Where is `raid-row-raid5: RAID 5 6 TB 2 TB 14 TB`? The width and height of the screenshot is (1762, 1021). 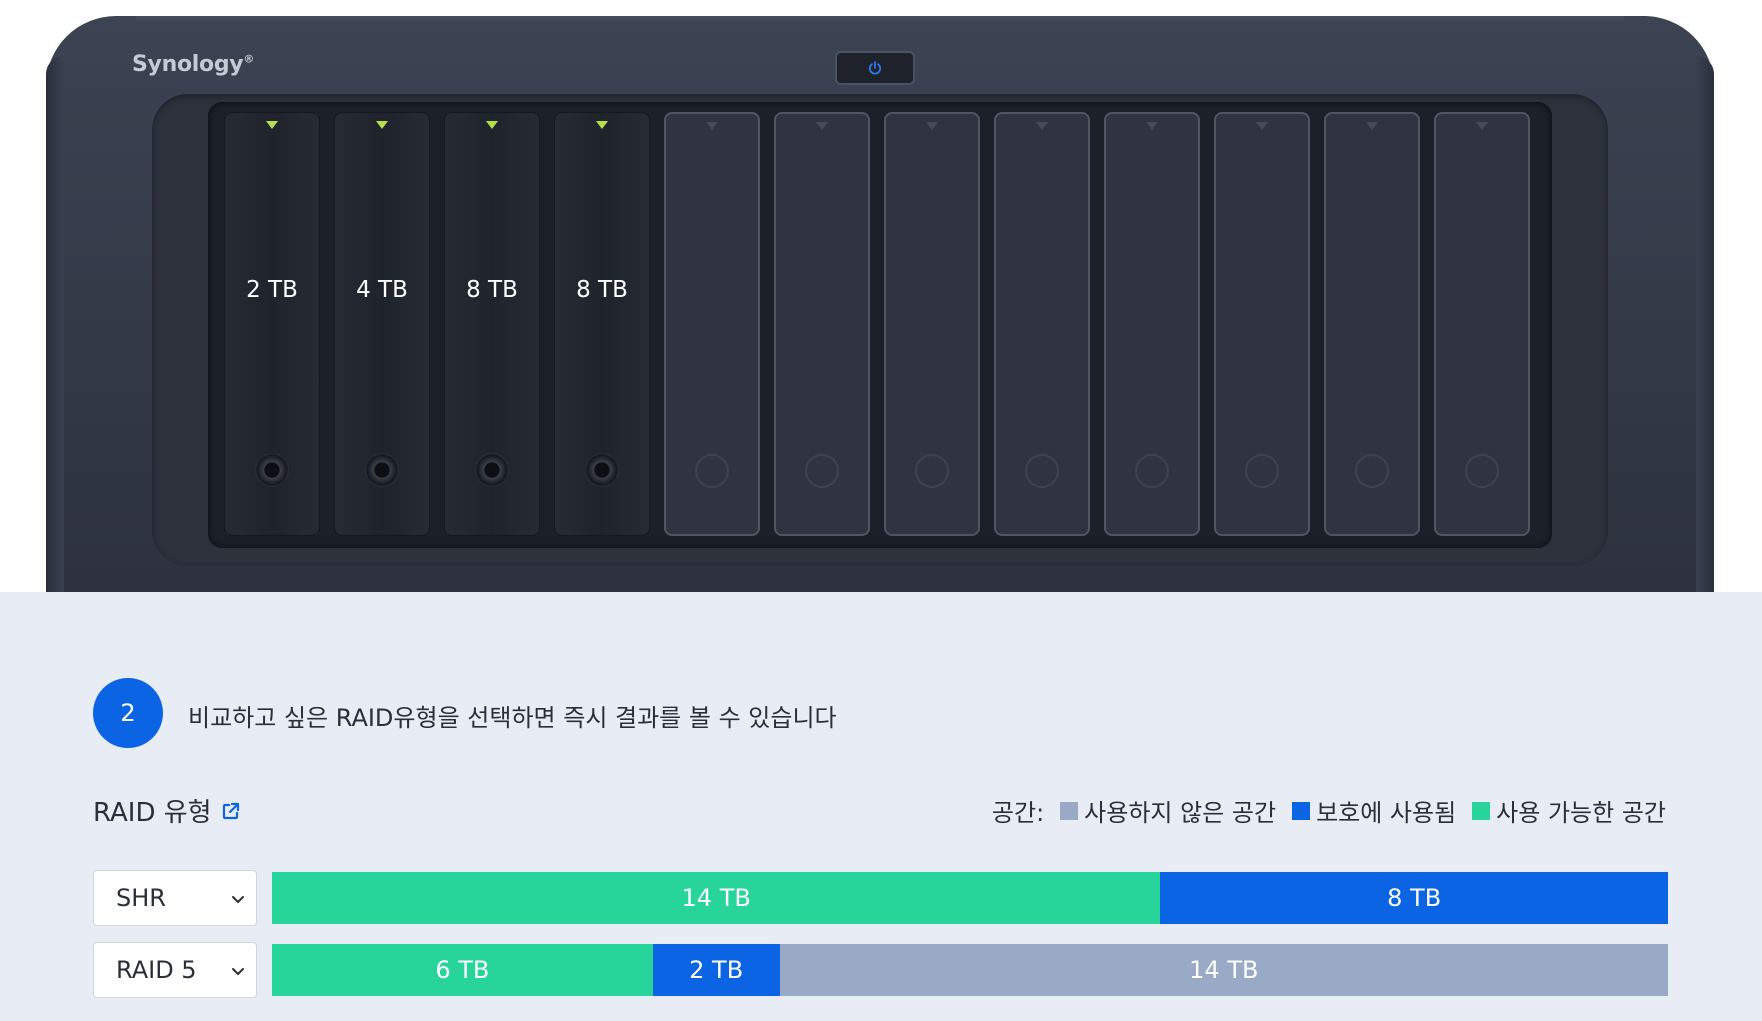
raid-row-raid5: RAID 5 6 TB 2 TB 14 TB is located at coordinates (880, 970).